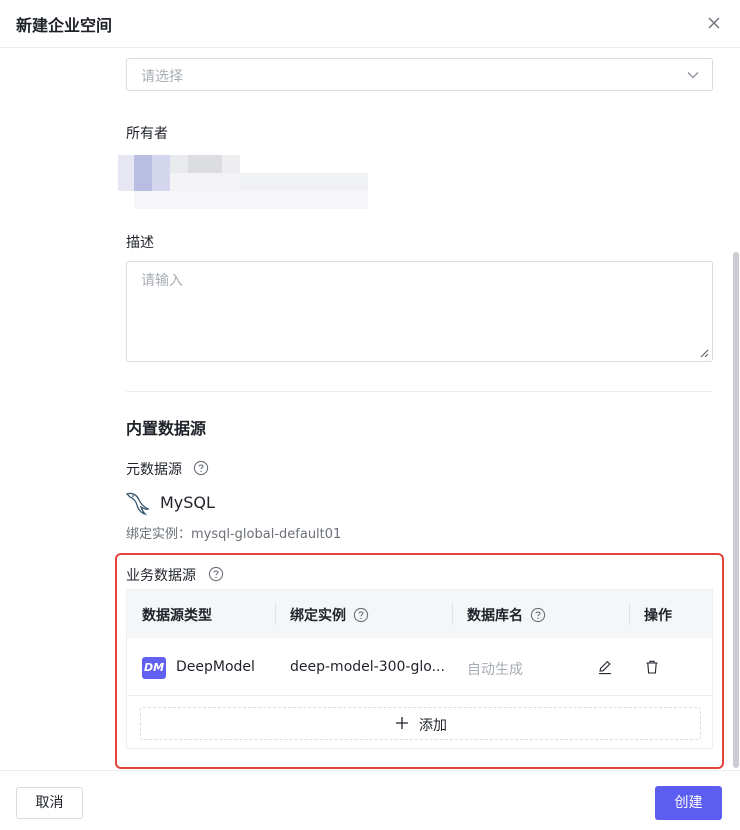 The height and width of the screenshot is (830, 740). I want to click on plus-icon, so click(402, 723).